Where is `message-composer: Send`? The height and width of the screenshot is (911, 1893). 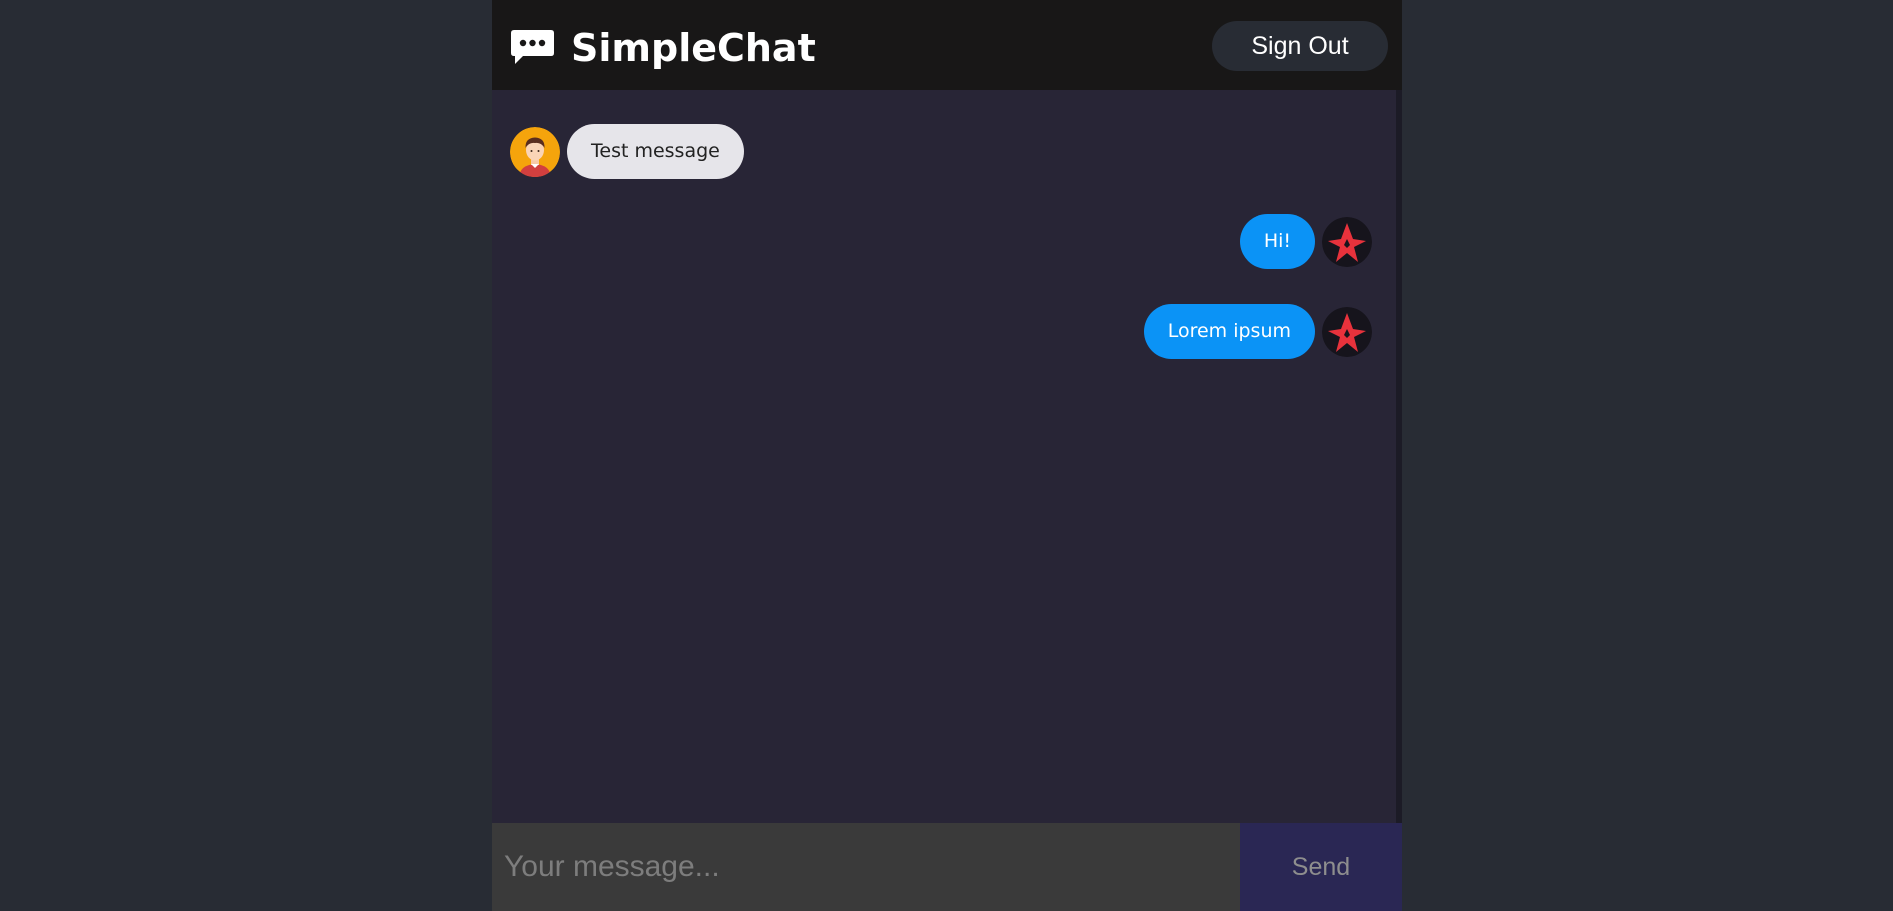
message-composer: Send is located at coordinates (947, 867).